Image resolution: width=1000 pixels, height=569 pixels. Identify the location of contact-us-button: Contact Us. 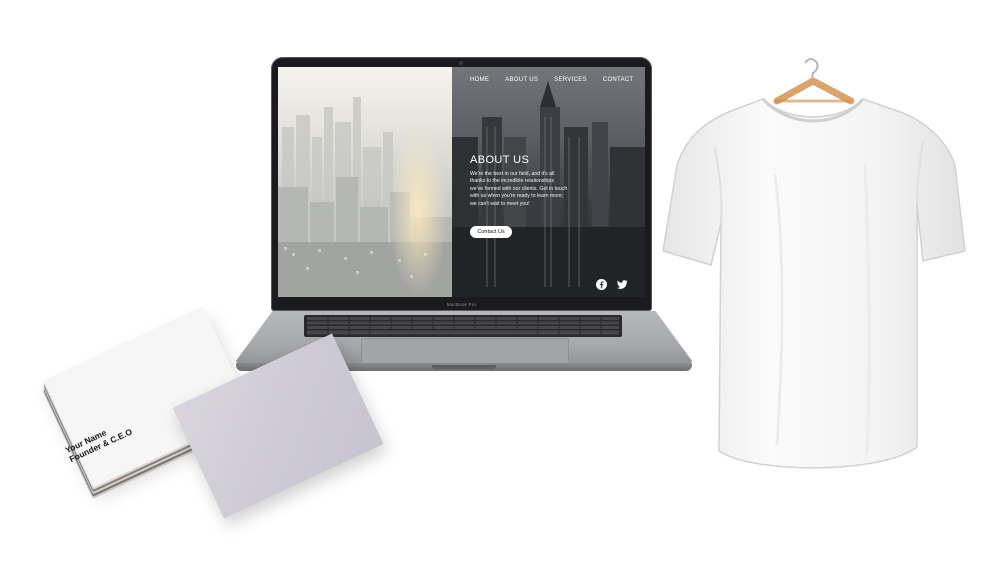
(491, 232).